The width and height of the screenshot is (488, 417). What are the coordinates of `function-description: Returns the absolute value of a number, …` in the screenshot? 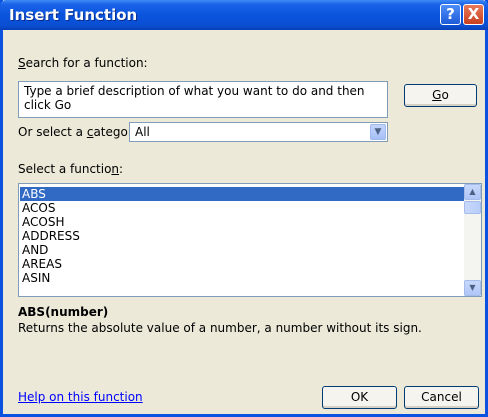 It's located at (220, 328).